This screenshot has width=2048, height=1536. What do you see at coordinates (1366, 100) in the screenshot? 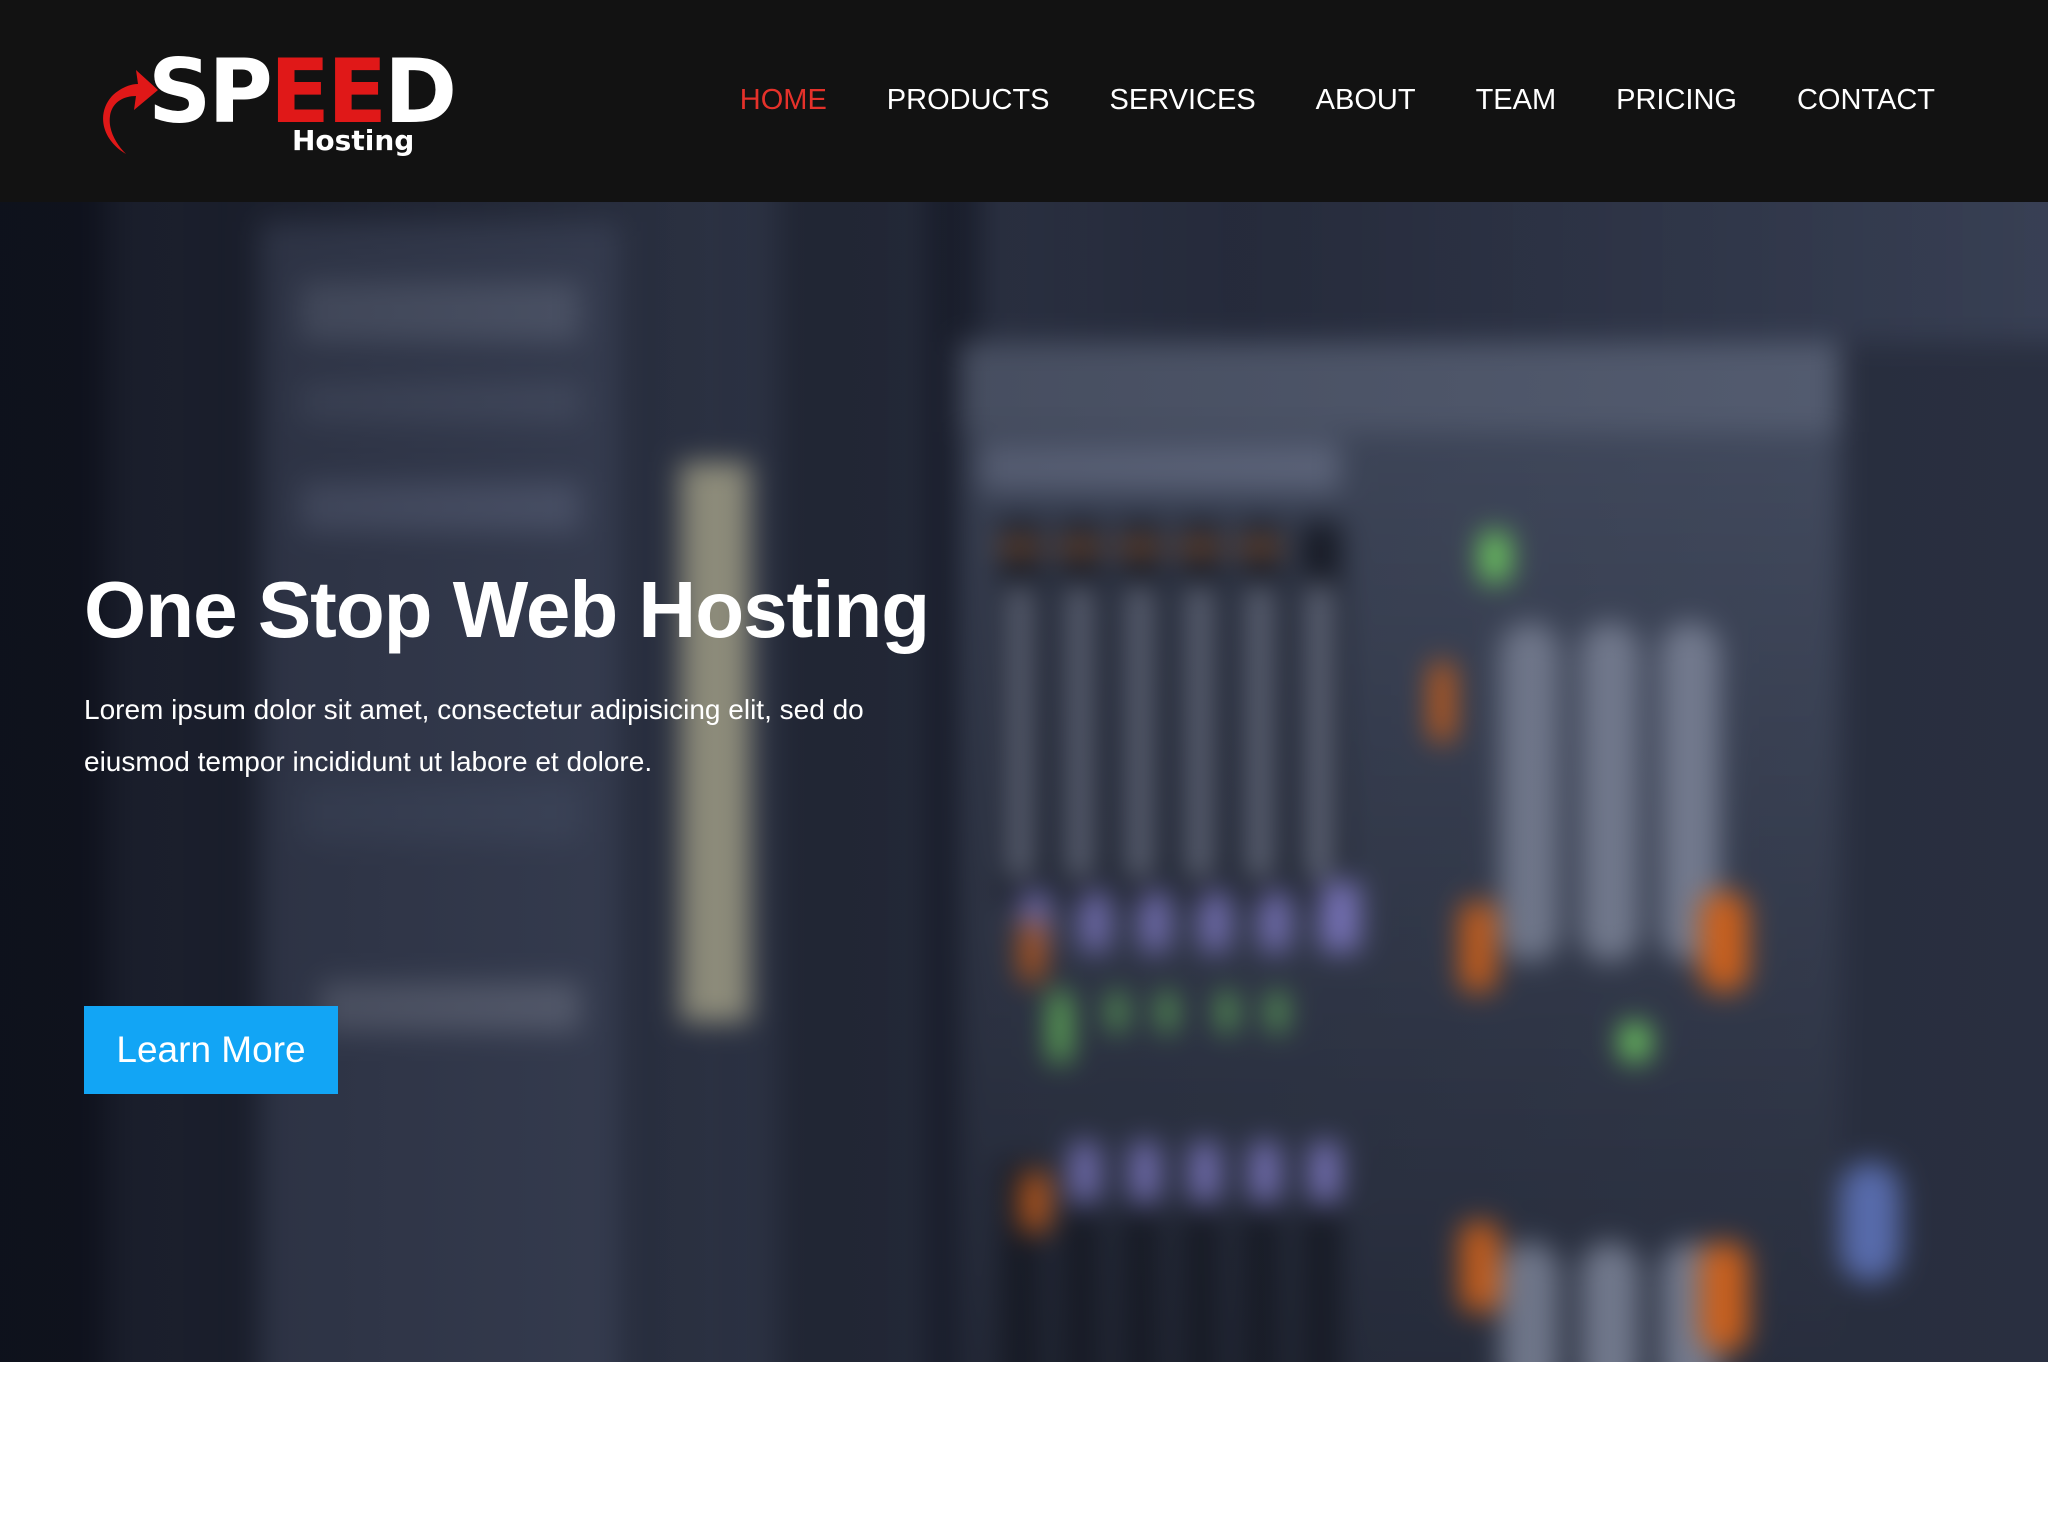
I see `nav-item-about: ABOUT` at bounding box center [1366, 100].